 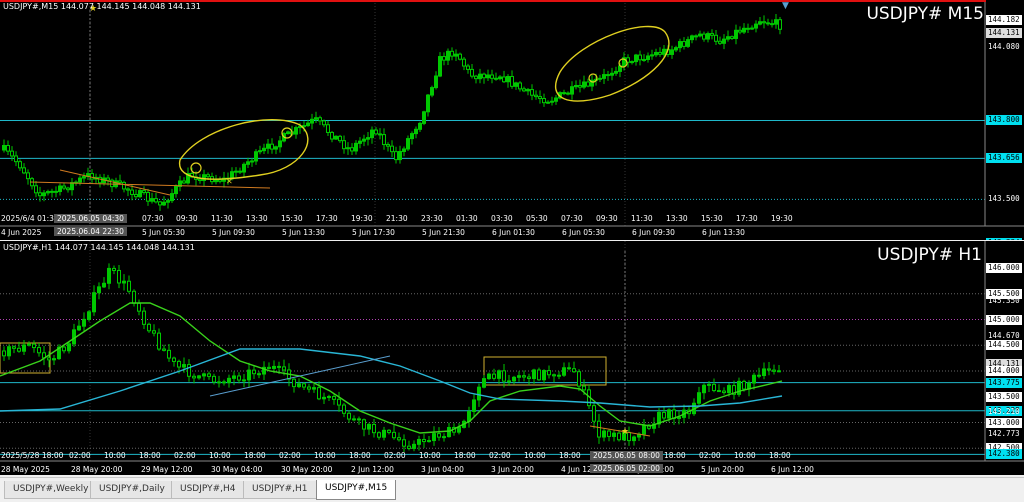 What do you see at coordinates (1004, 371) in the screenshot?
I see `price-label: 144.000` at bounding box center [1004, 371].